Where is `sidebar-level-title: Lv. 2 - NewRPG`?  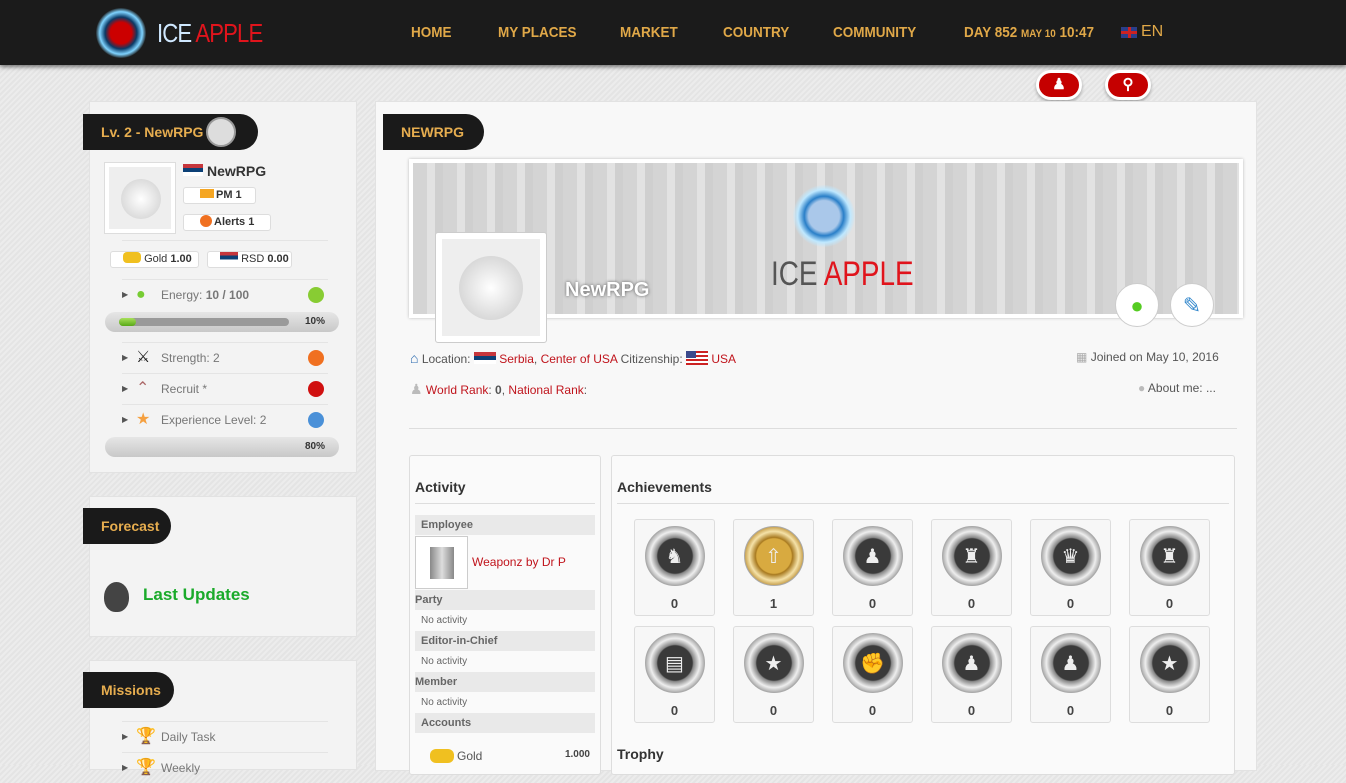 sidebar-level-title: Lv. 2 - NewRPG is located at coordinates (170, 132).